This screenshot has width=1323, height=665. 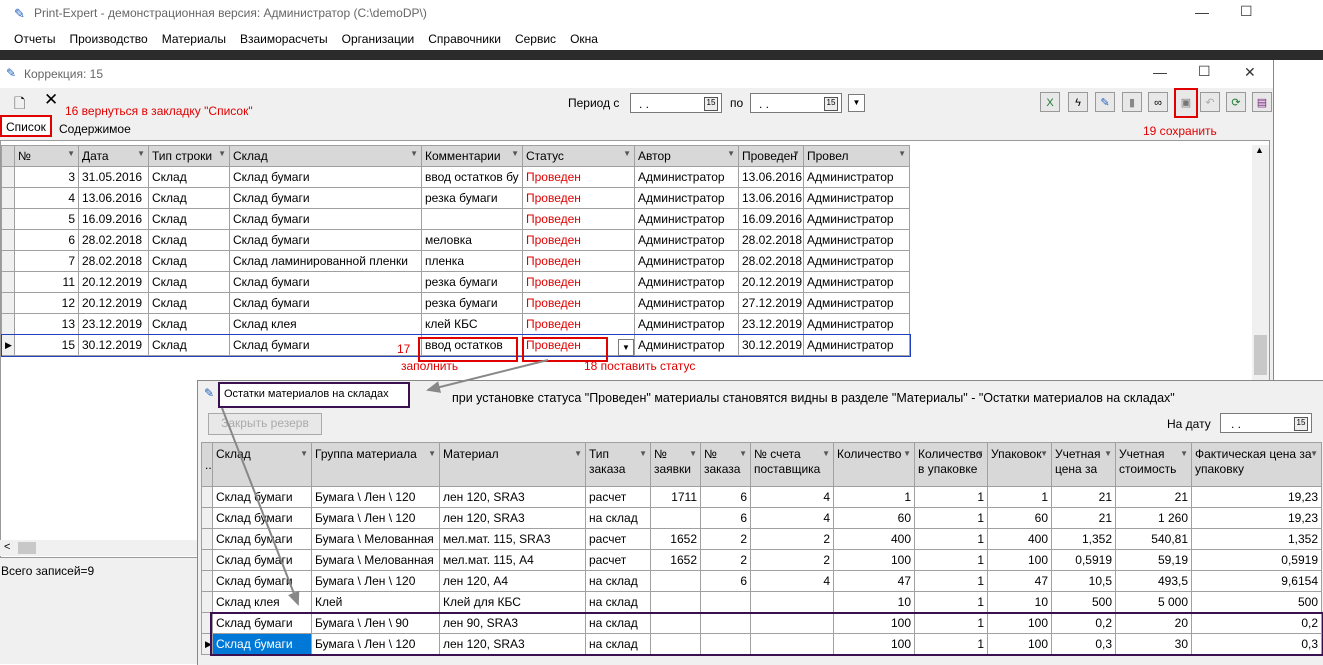 I want to click on table-cell: 493,5, so click(x=1153, y=581).